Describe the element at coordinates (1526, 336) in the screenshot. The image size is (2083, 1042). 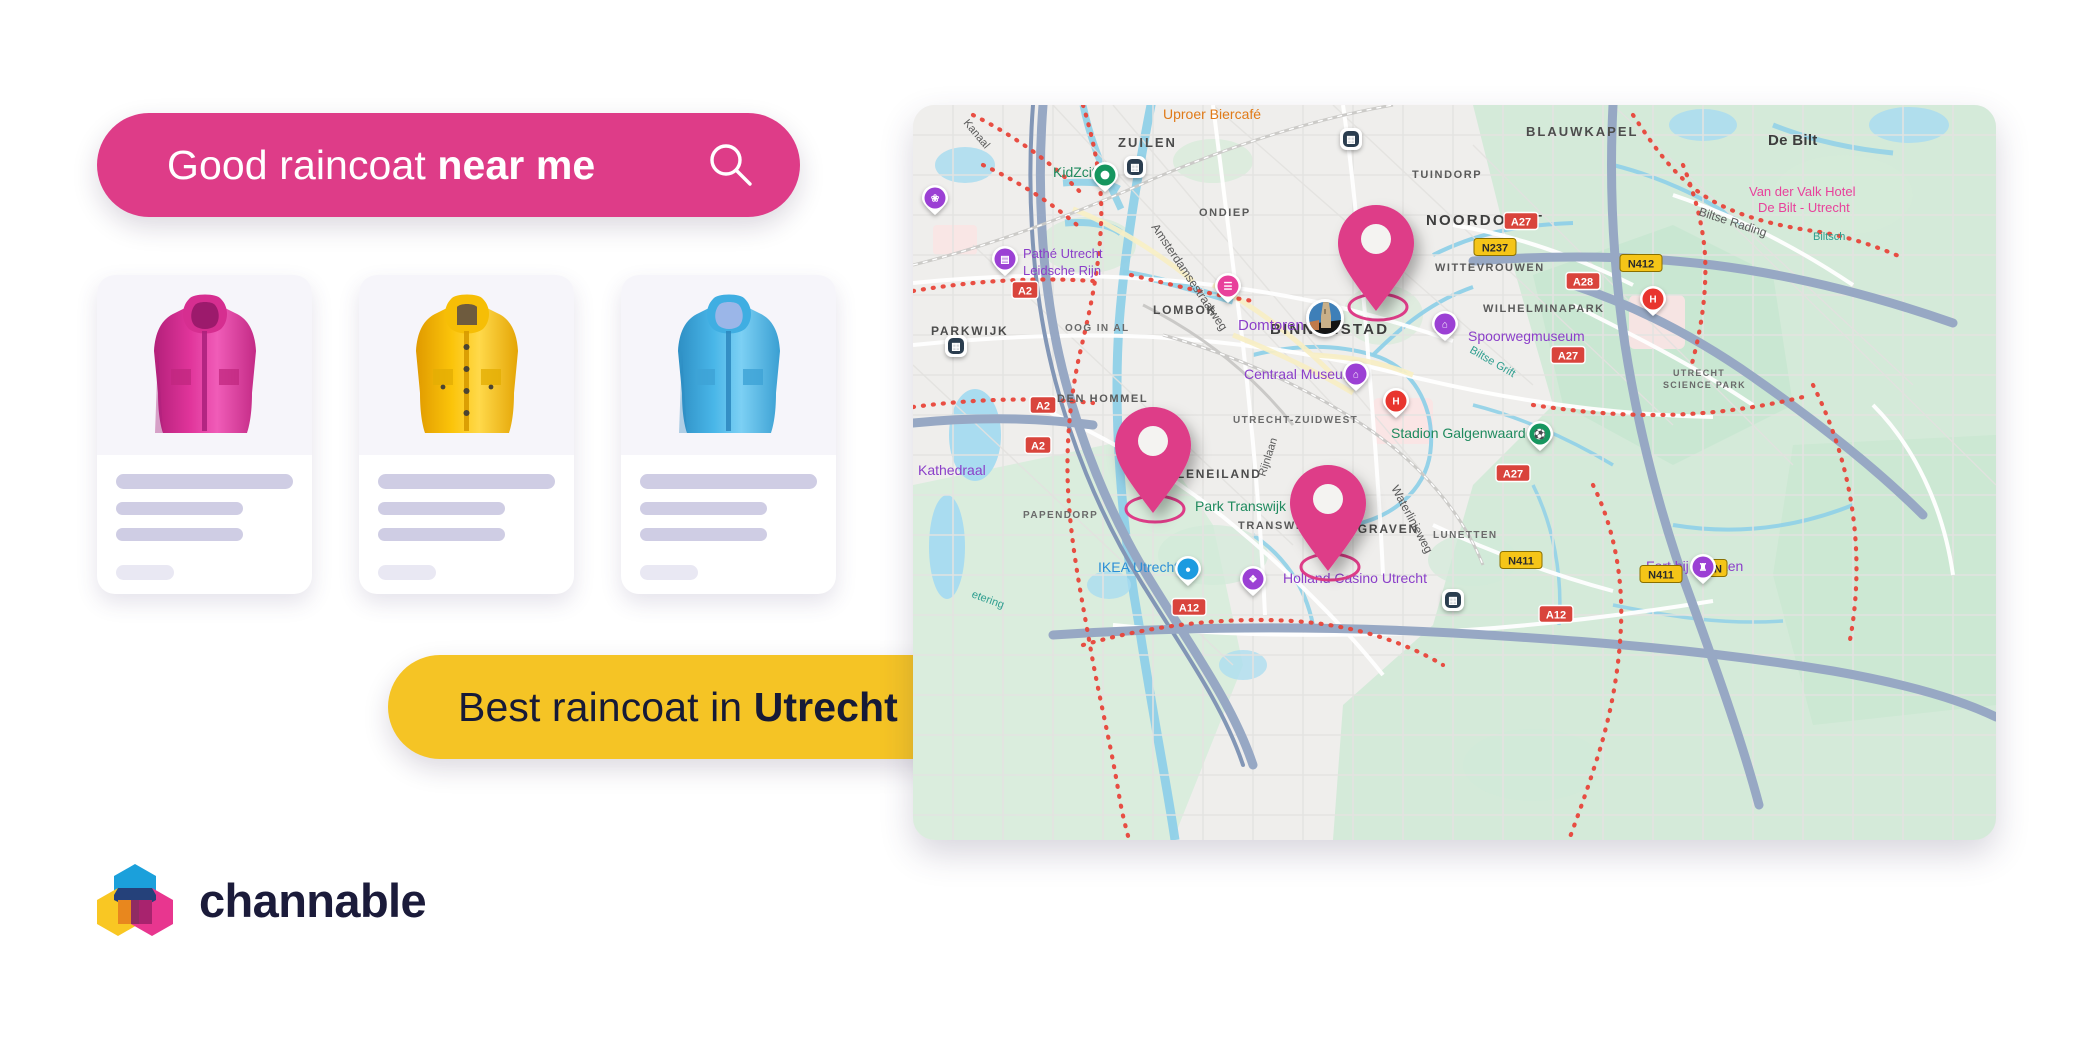
I see `map-poi-label: Spoorwegmuseum` at that location.